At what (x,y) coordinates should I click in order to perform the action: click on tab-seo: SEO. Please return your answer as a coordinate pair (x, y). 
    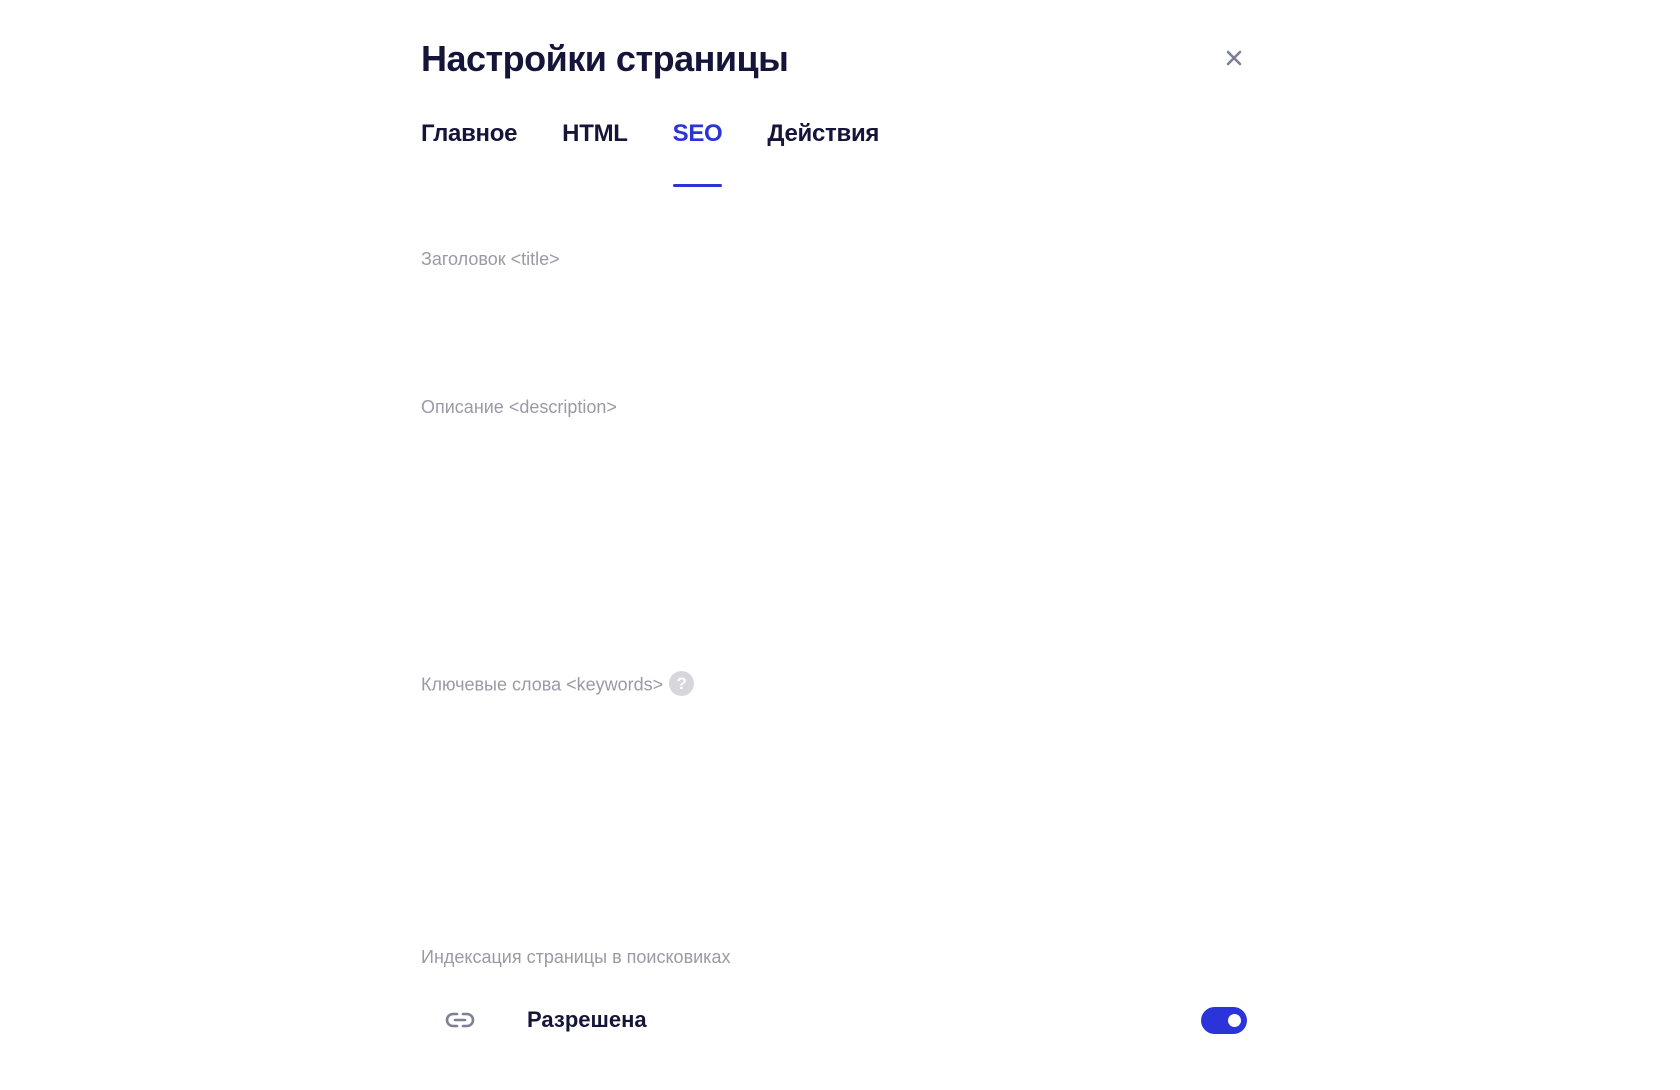
    Looking at the image, I should click on (697, 153).